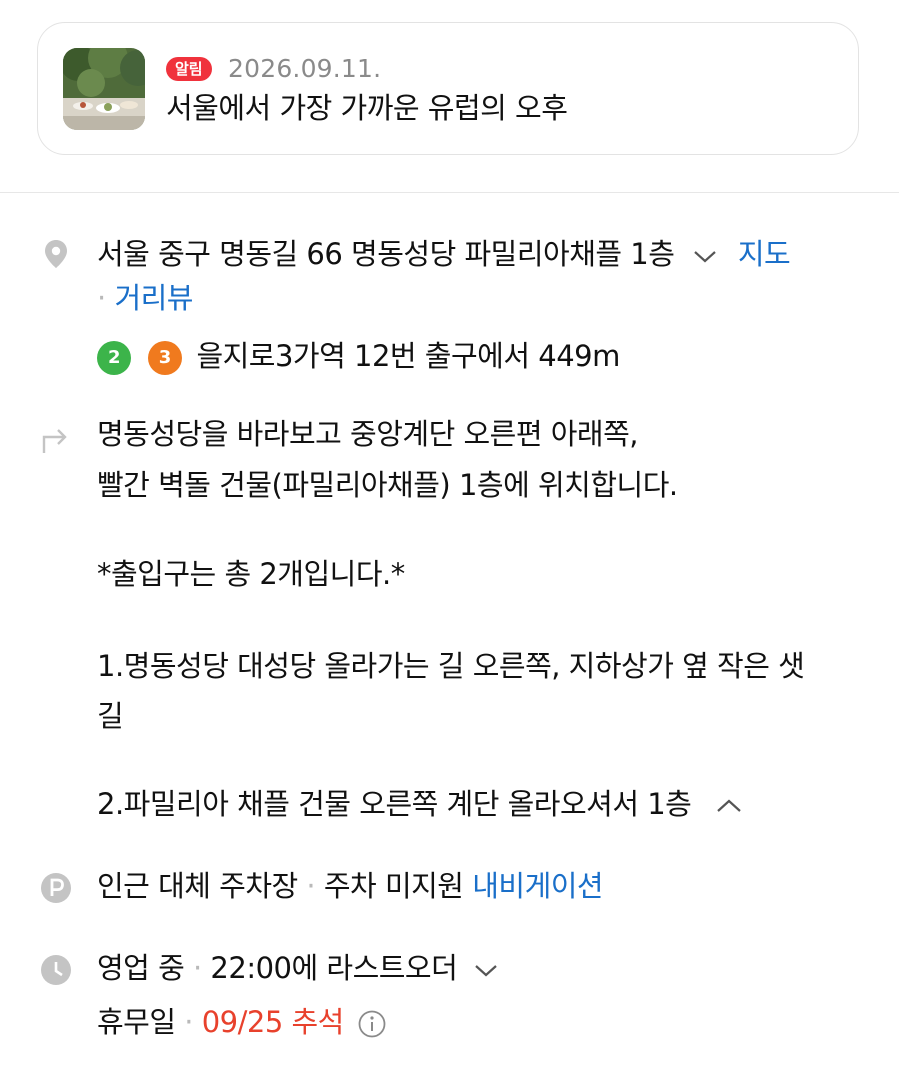 The height and width of the screenshot is (1087, 899). Describe the element at coordinates (56, 888) in the screenshot. I see `parking-icon` at that location.